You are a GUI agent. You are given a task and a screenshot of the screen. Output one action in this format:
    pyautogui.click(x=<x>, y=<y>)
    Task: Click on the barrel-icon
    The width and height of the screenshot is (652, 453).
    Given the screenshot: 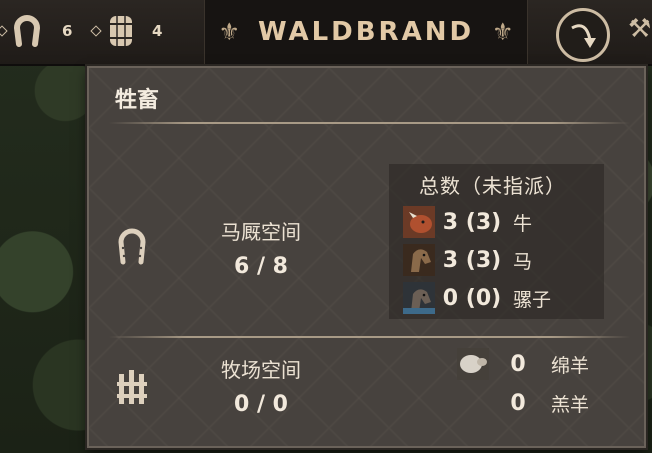 What is the action you would take?
    pyautogui.click(x=121, y=31)
    